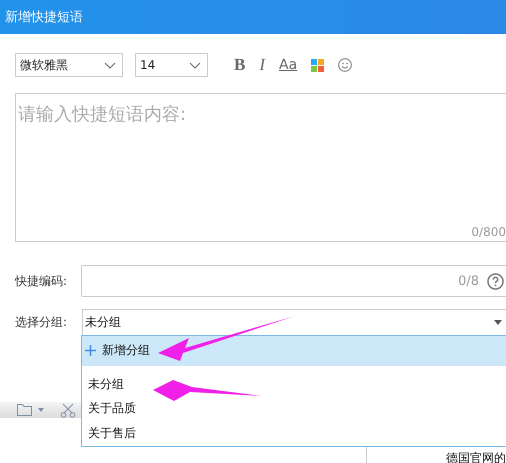 The width and height of the screenshot is (506, 463). I want to click on group-option: 未分组, so click(294, 384).